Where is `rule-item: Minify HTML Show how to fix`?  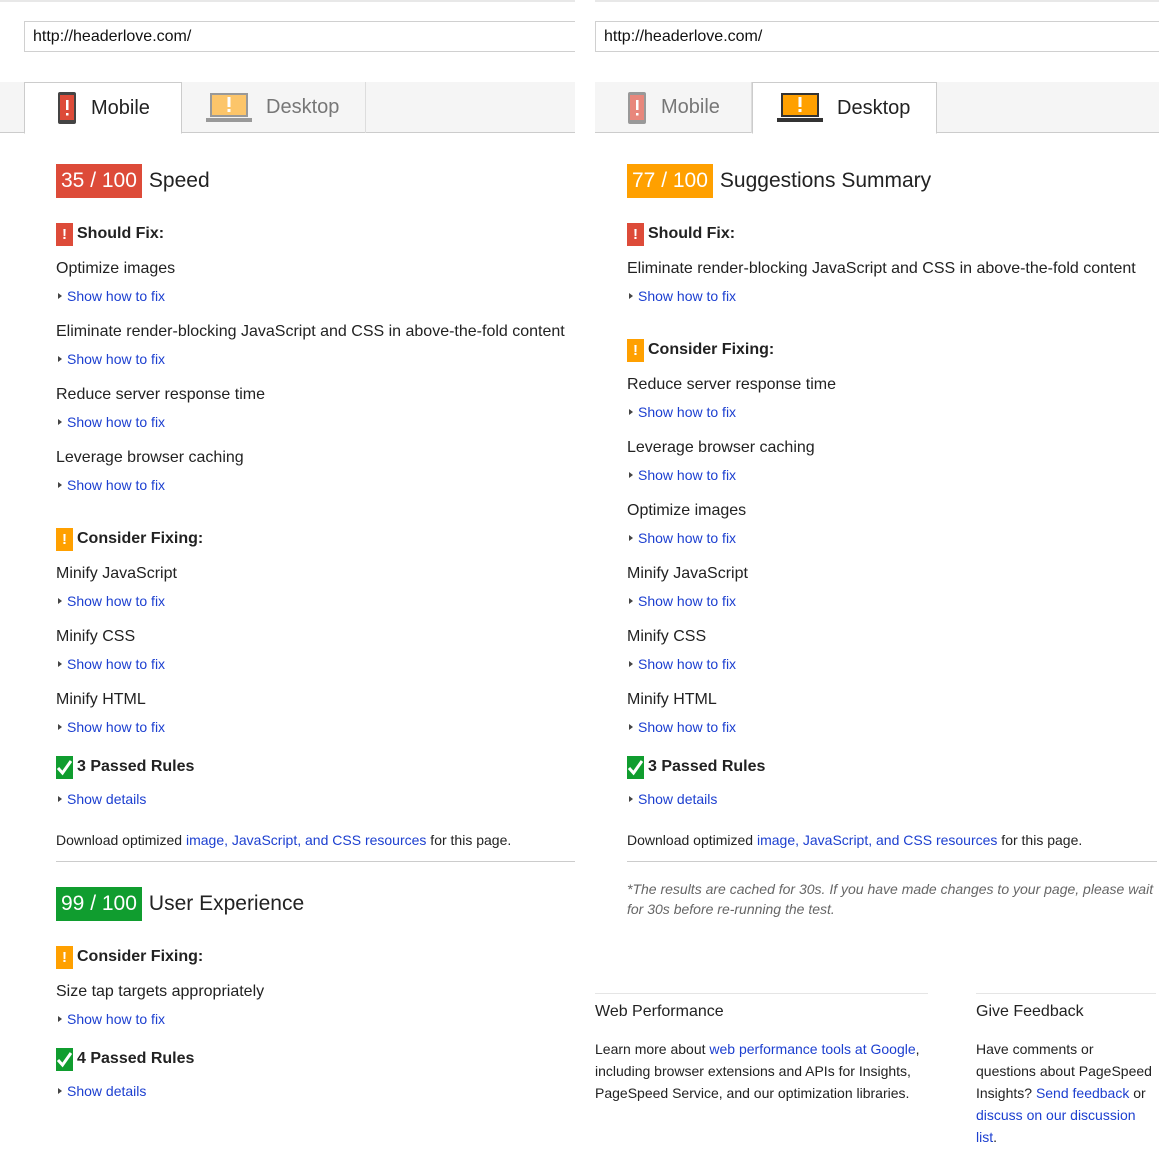 rule-item: Minify HTML Show how to fix is located at coordinates (892, 713).